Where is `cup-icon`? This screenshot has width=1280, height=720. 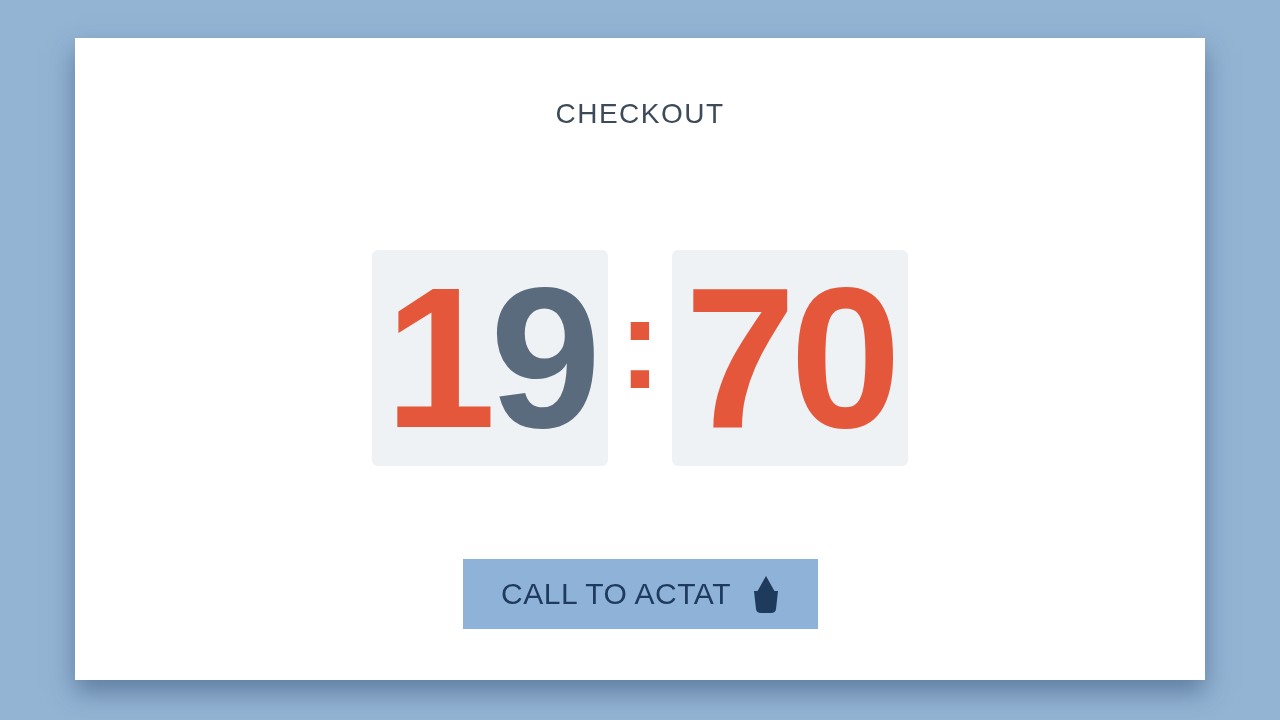 cup-icon is located at coordinates (765, 594).